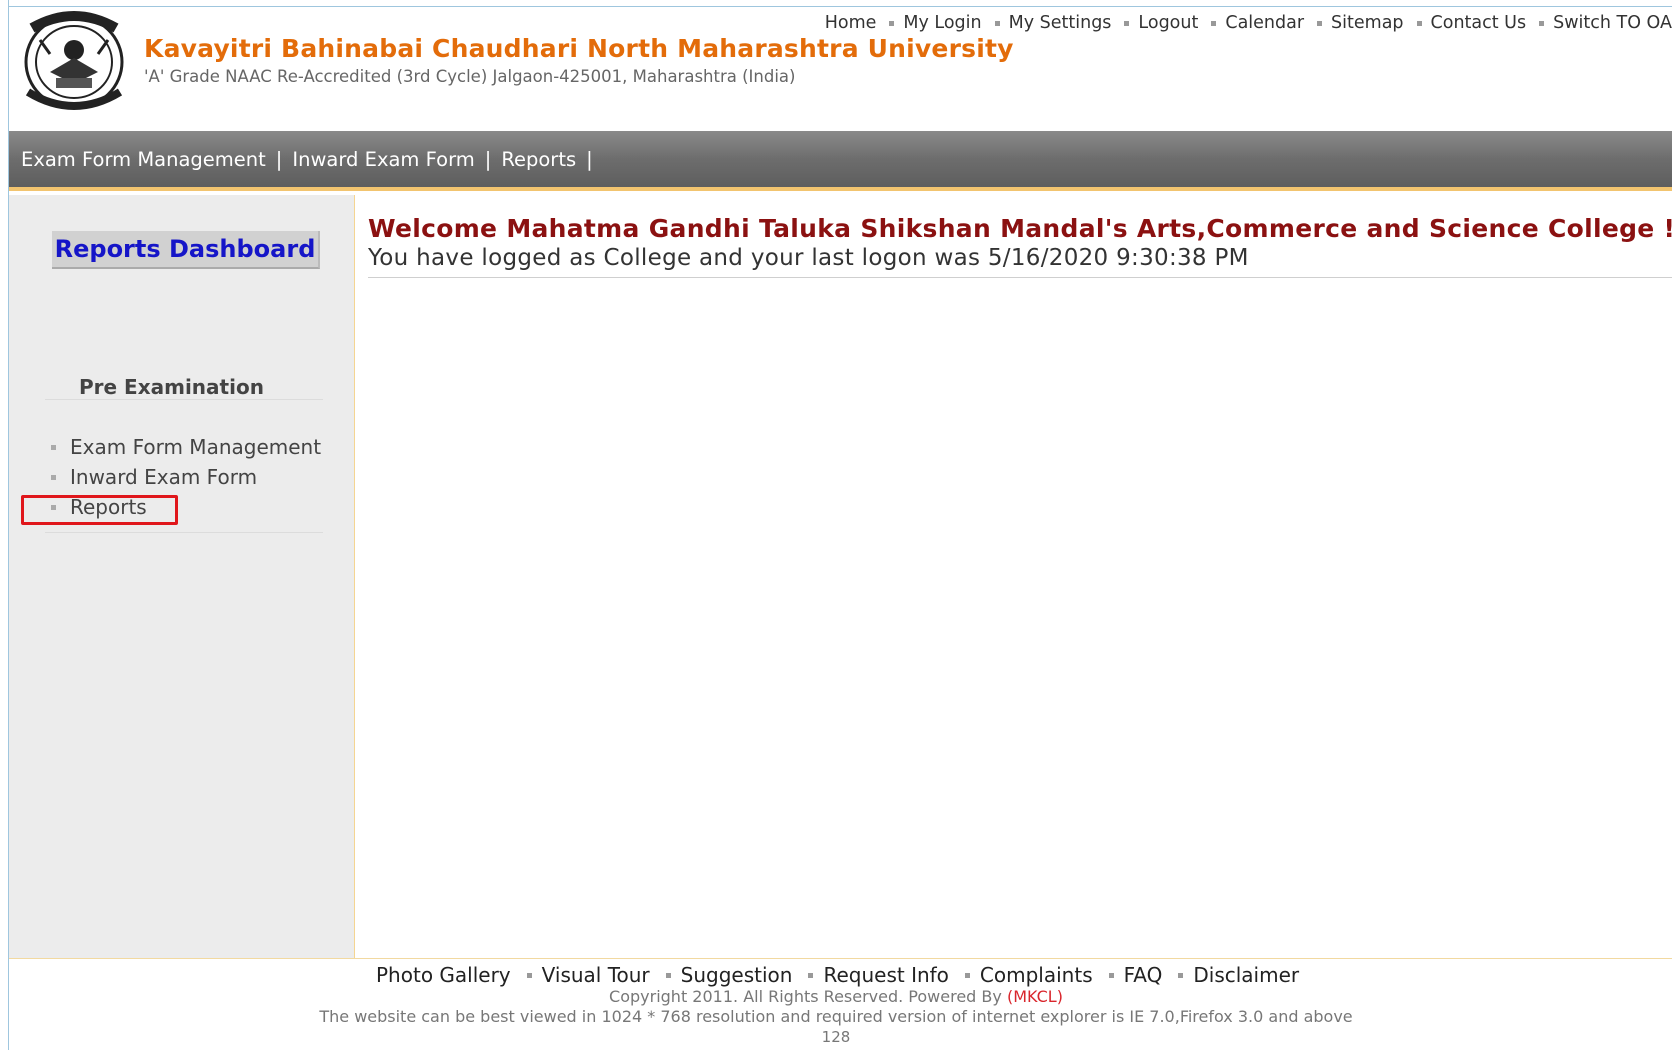 This screenshot has width=1672, height=1050. What do you see at coordinates (143, 159) in the screenshot?
I see `nav-exam-form-management: Exam Form Management` at bounding box center [143, 159].